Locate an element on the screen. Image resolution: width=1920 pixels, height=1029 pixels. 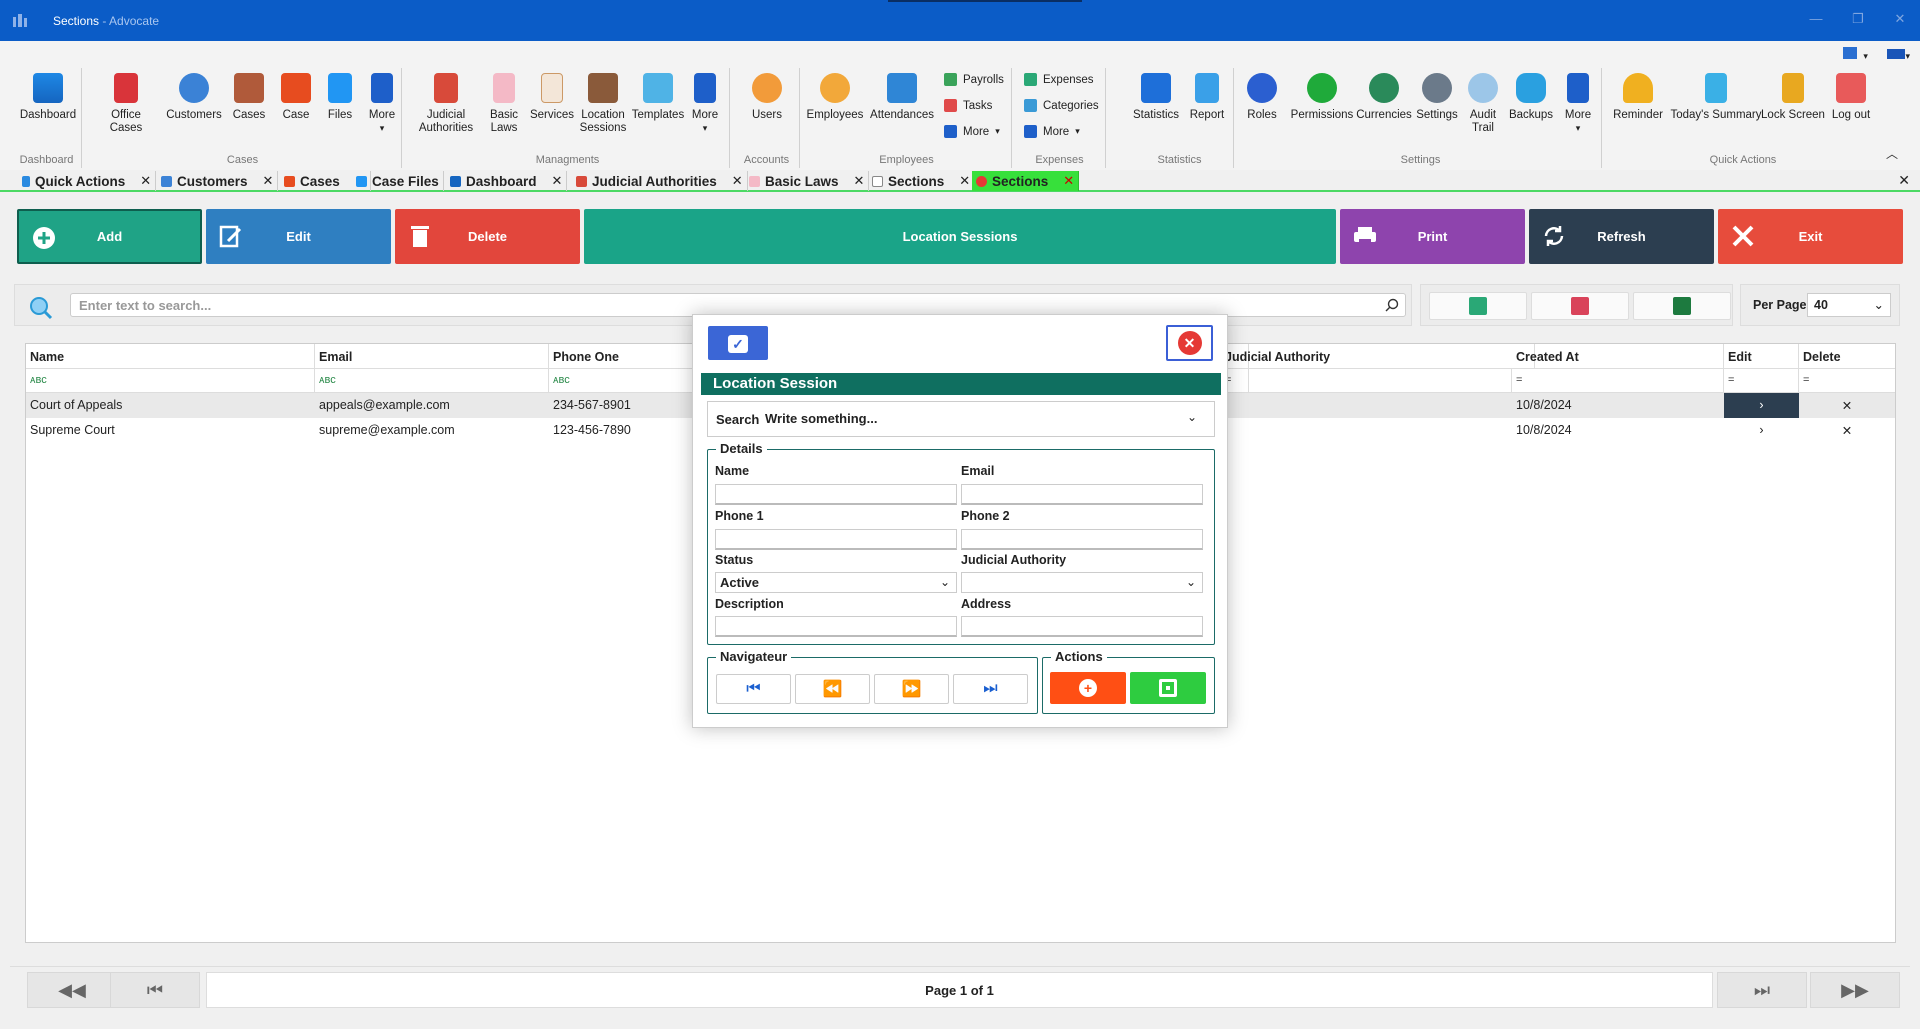
tab-customers: Customers ✕ is located at coordinates (218, 181).